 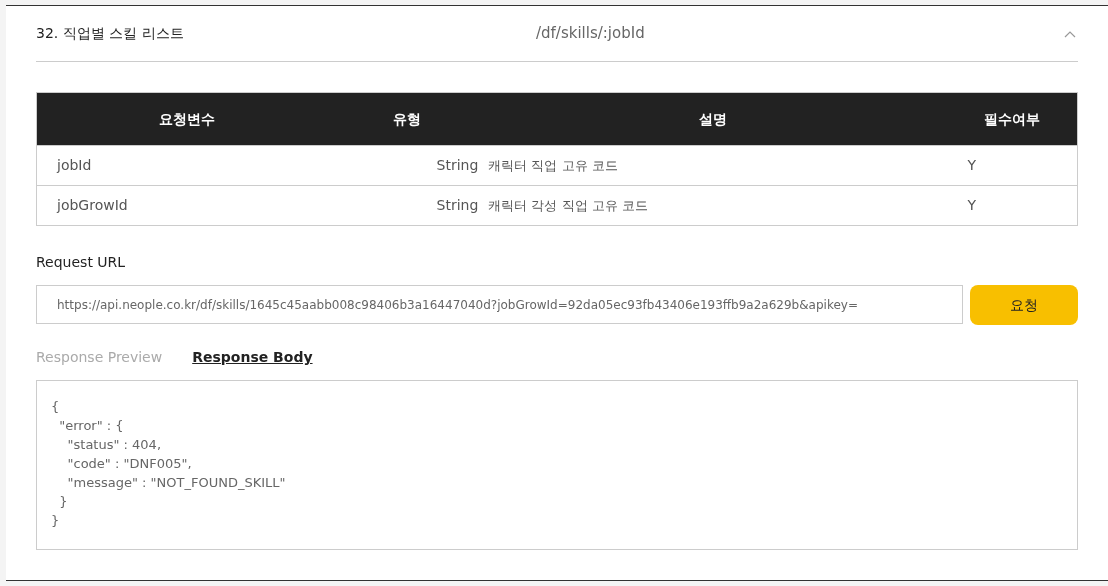 I want to click on request-button: 요청, so click(x=1024, y=305).